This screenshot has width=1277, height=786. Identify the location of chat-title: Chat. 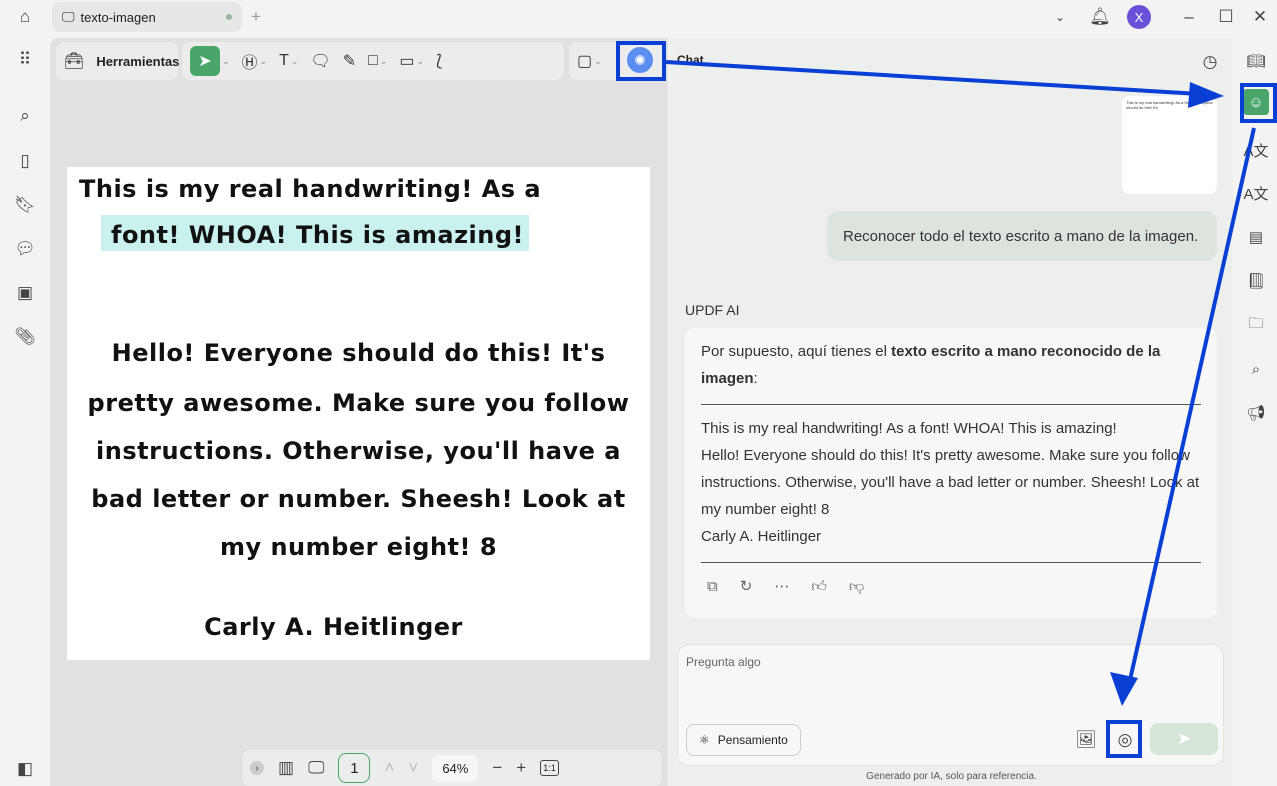
(690, 60).